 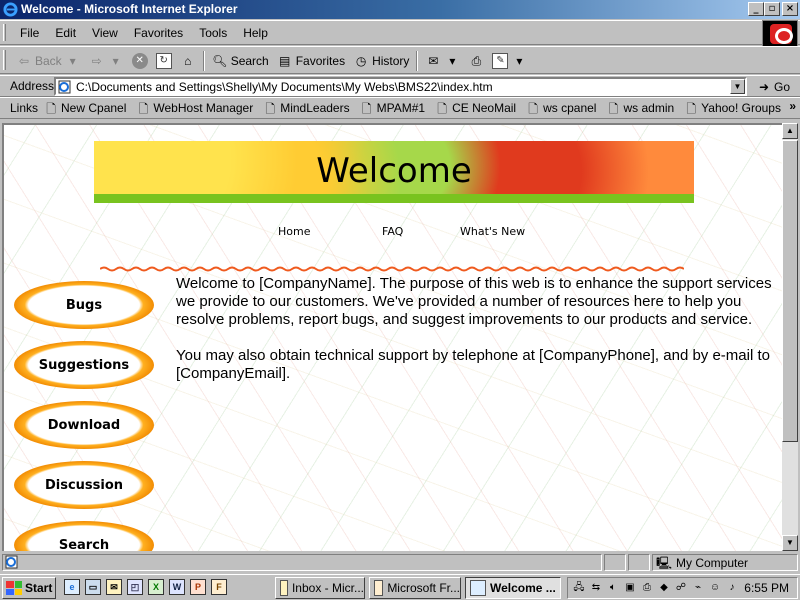 I want to click on mail-button: ✉ ▾, so click(x=442, y=61).